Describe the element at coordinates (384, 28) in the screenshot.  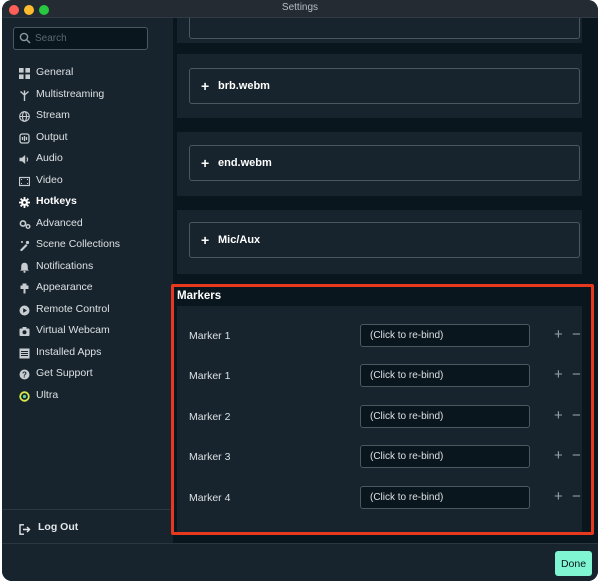
I see `source-row-partial` at that location.